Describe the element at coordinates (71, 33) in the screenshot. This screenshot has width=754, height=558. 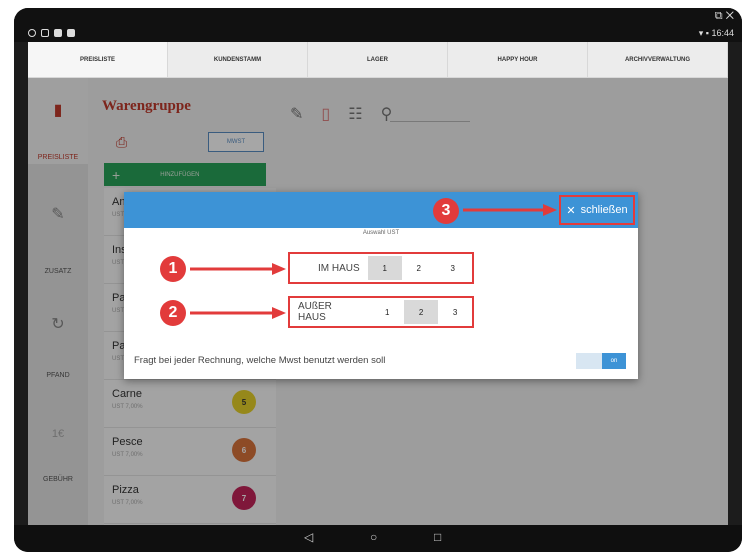
I see `app-icon` at that location.